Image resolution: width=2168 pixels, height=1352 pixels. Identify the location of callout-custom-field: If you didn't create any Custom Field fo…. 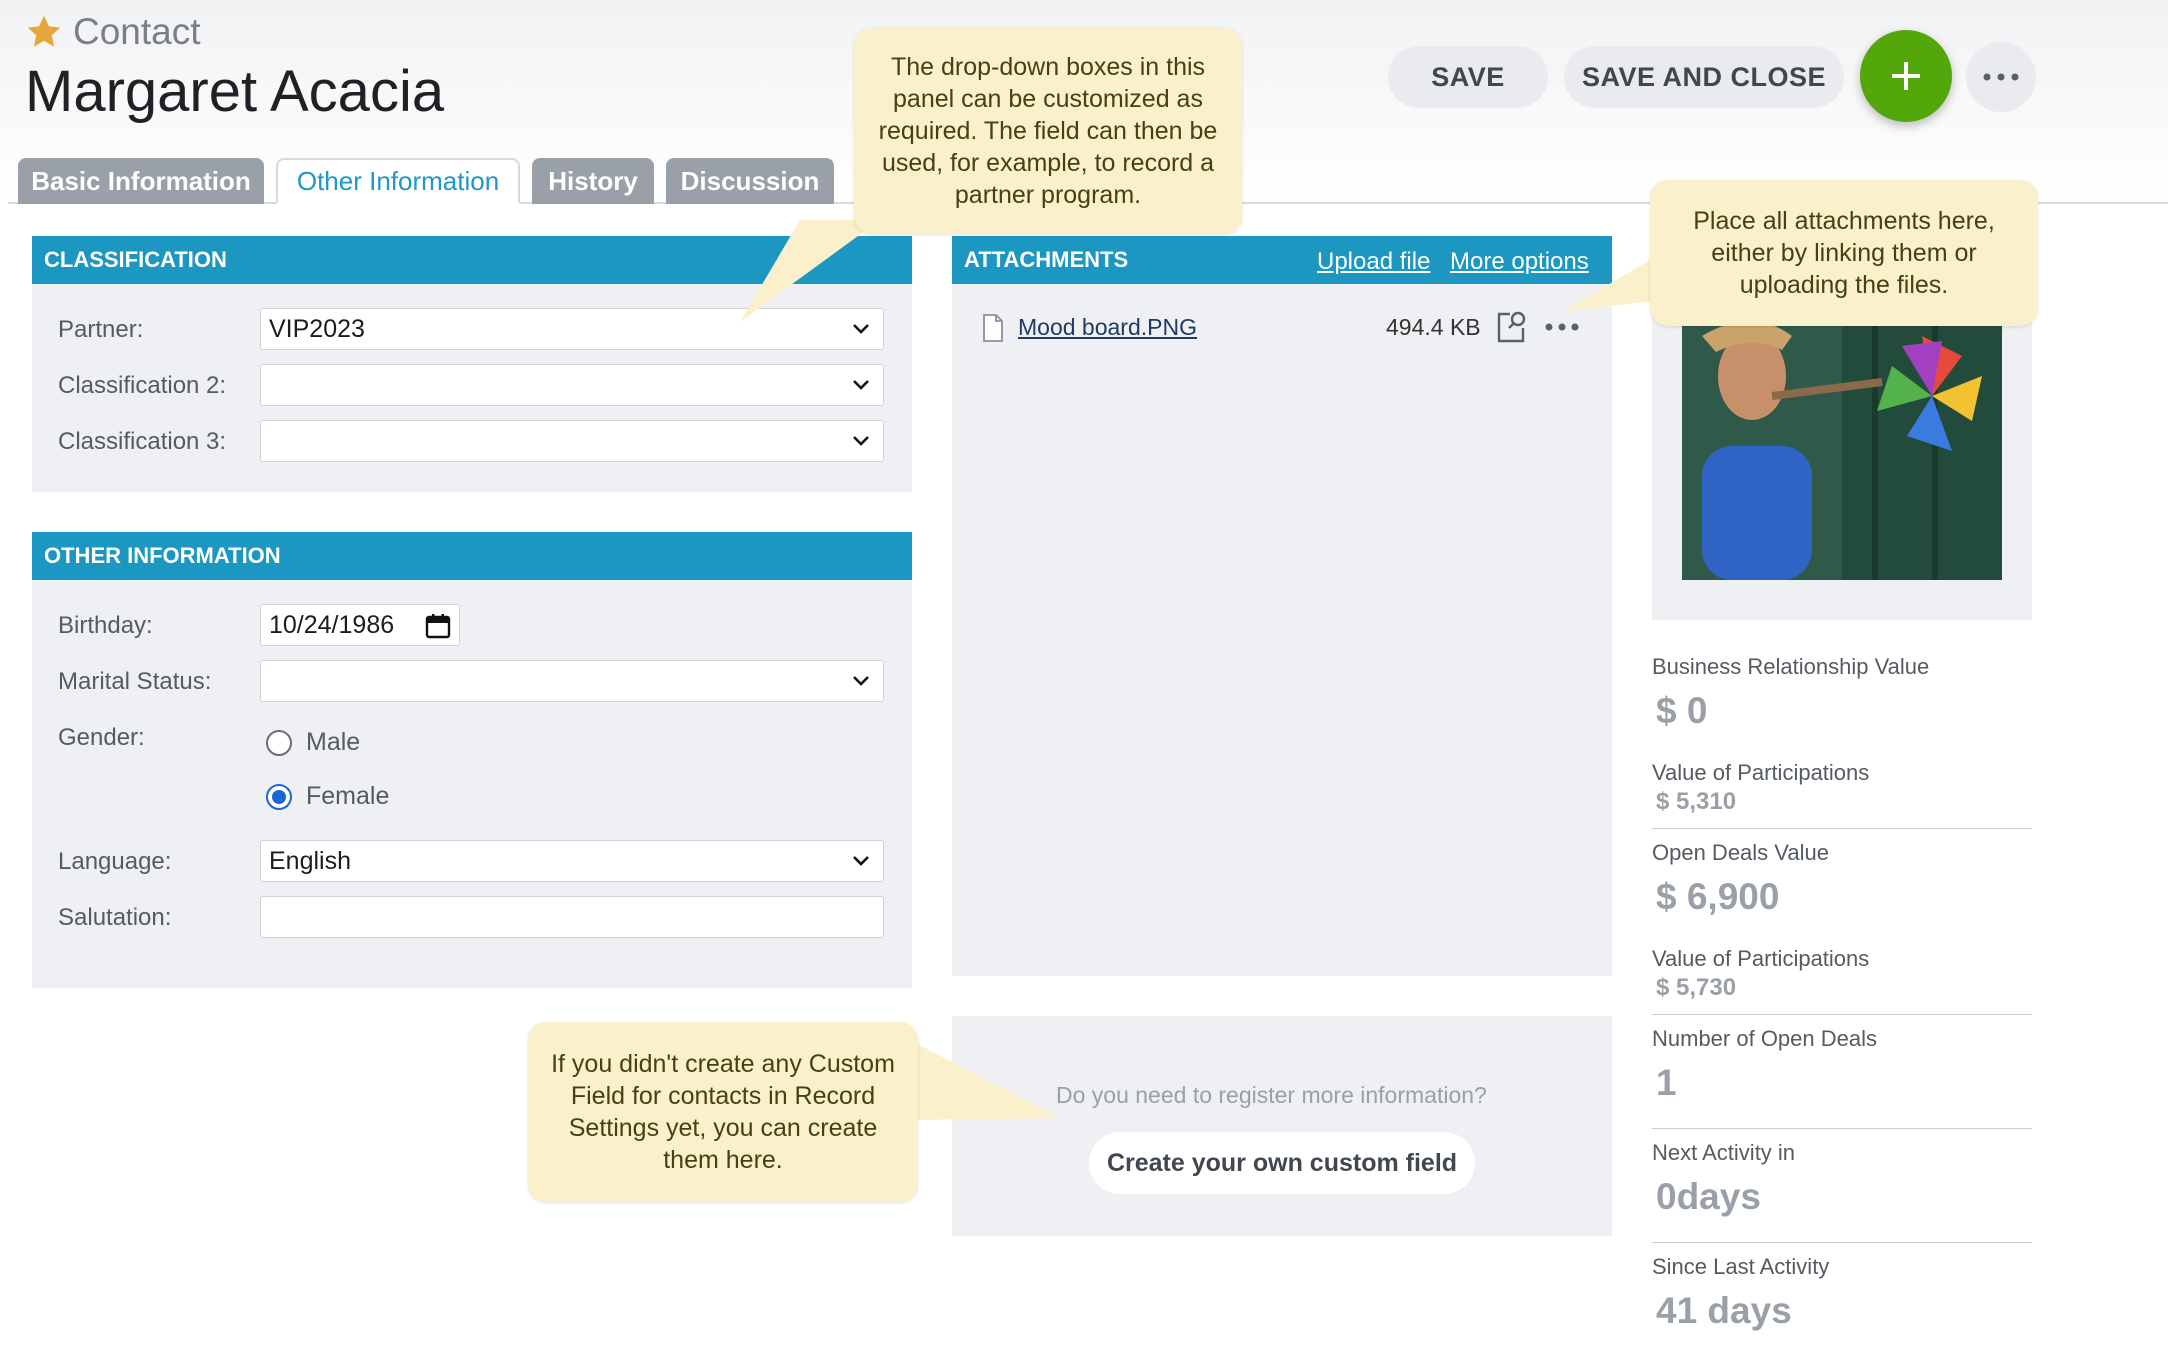
(723, 1112).